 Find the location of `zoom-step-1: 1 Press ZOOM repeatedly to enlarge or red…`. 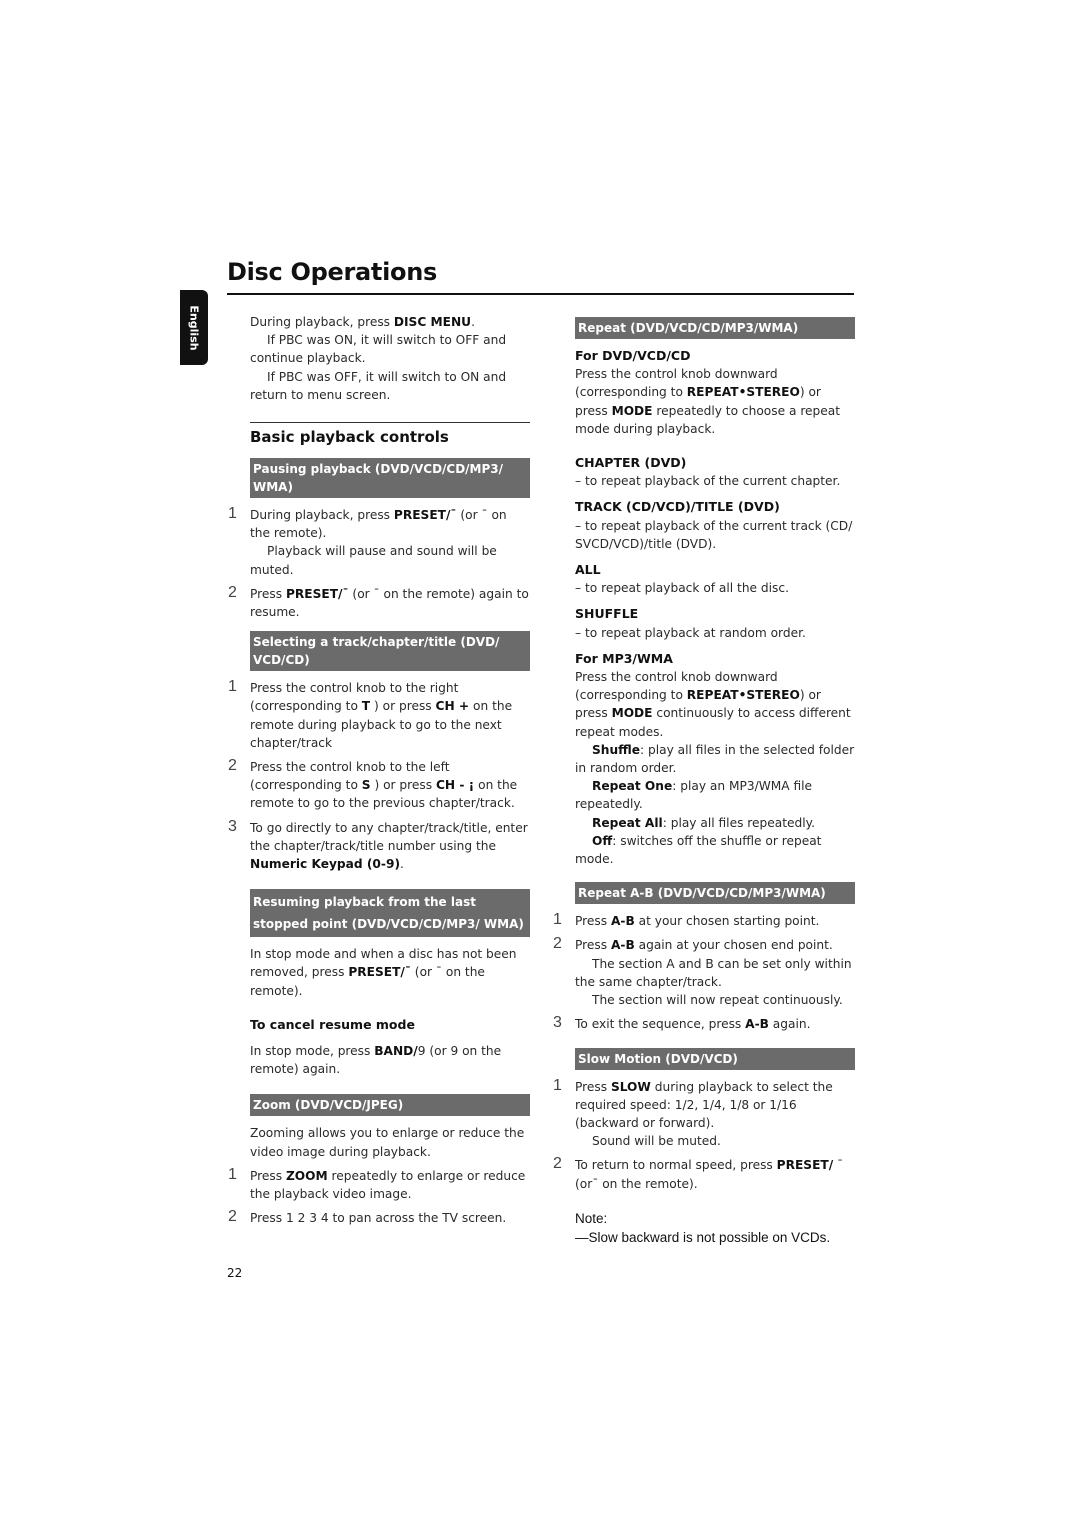

zoom-step-1: 1 Press ZOOM repeatedly to enlarge or red… is located at coordinates (377, 1183).